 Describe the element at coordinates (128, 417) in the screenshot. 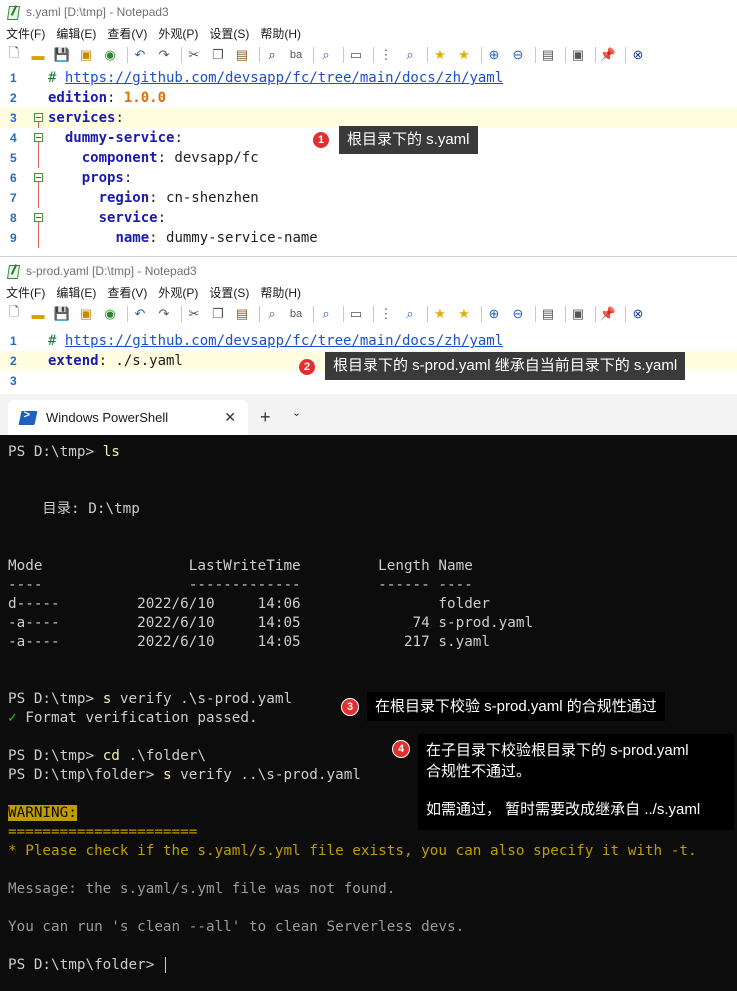

I see `tab-windows-powershell: Windows PowerShell ✕` at that location.